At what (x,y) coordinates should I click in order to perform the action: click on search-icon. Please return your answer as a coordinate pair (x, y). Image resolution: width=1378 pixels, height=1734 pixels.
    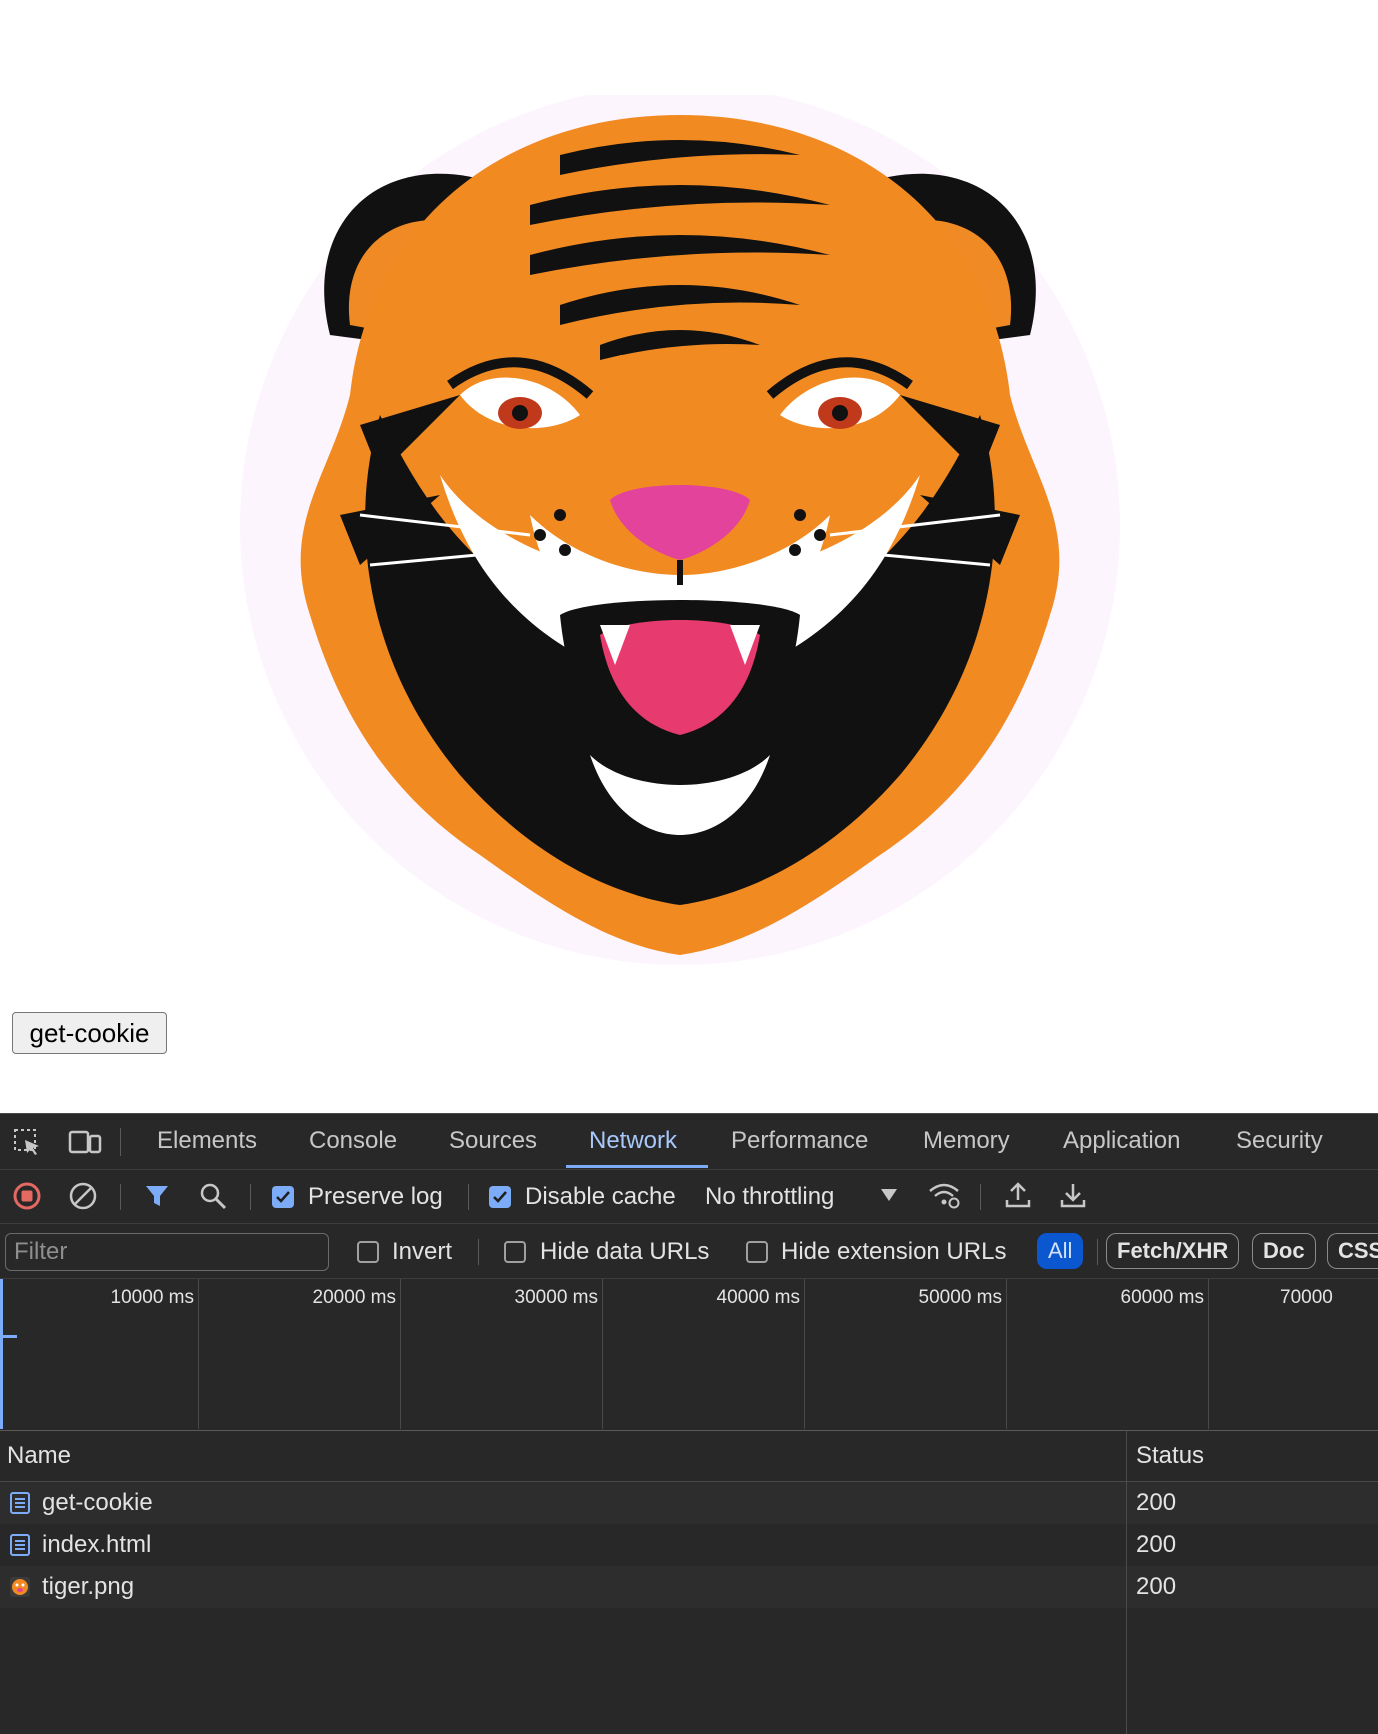
    Looking at the image, I should click on (213, 1196).